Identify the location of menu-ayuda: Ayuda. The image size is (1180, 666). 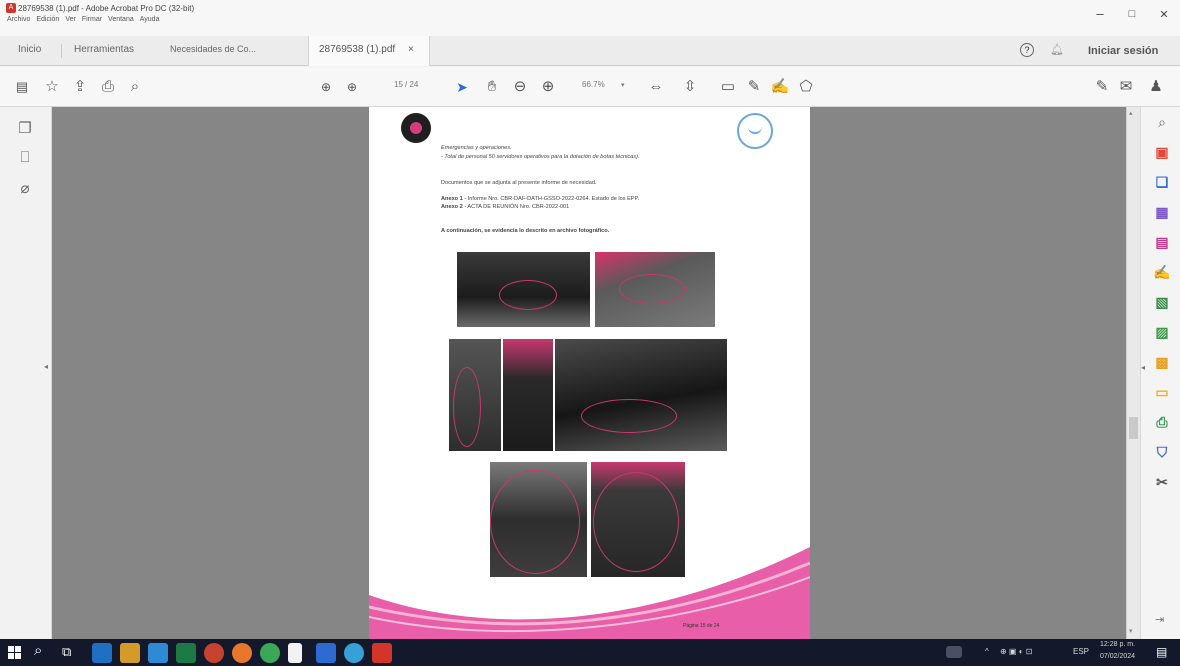
(150, 19).